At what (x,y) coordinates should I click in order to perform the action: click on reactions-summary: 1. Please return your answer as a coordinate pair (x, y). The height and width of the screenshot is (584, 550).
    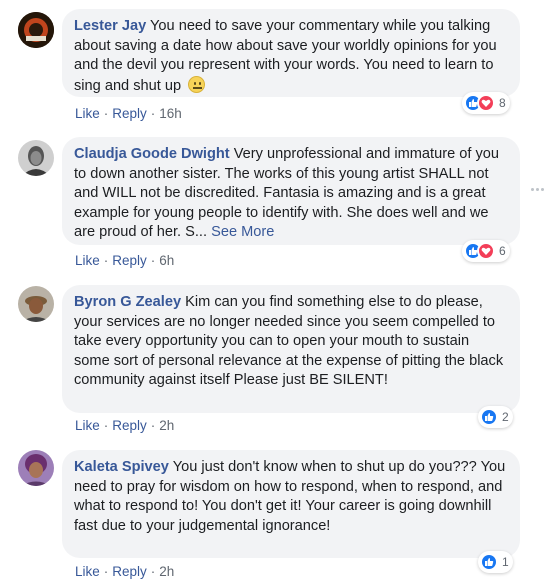
    Looking at the image, I should click on (495, 562).